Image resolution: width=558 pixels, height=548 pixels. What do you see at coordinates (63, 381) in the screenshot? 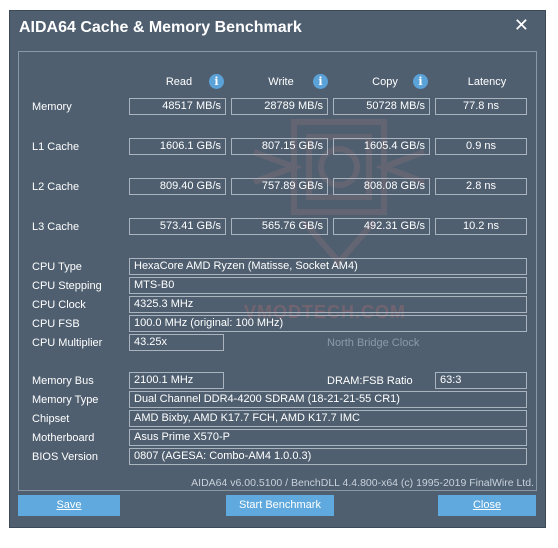
I see `memory-bus-label: Memory Bus` at bounding box center [63, 381].